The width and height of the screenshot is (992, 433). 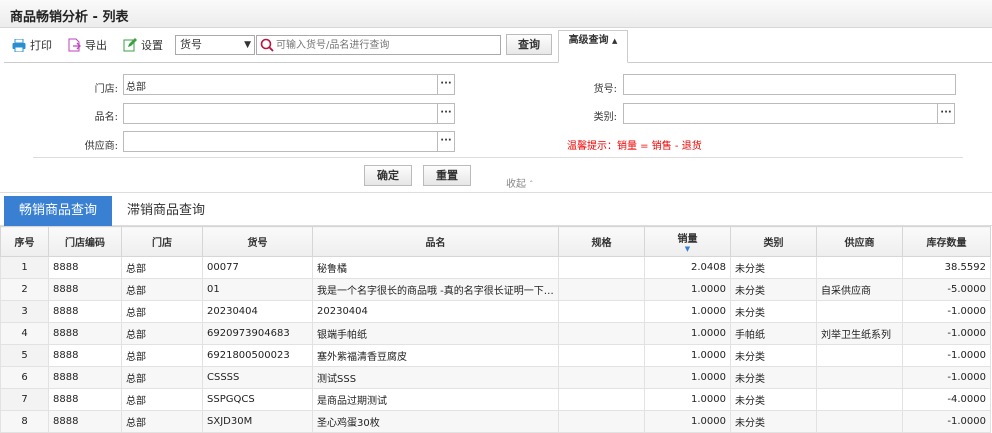 What do you see at coordinates (24, 421) in the screenshot?
I see `table-cell: 8` at bounding box center [24, 421].